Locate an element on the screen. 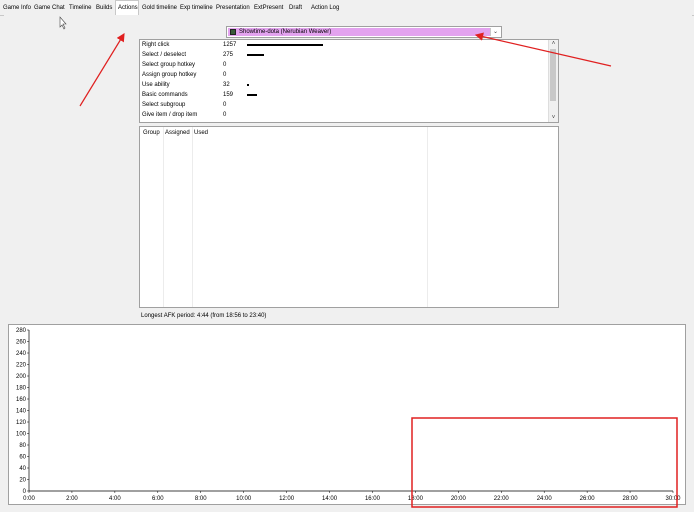 The height and width of the screenshot is (512, 694). tab-presentation: Presentation is located at coordinates (232, 8).